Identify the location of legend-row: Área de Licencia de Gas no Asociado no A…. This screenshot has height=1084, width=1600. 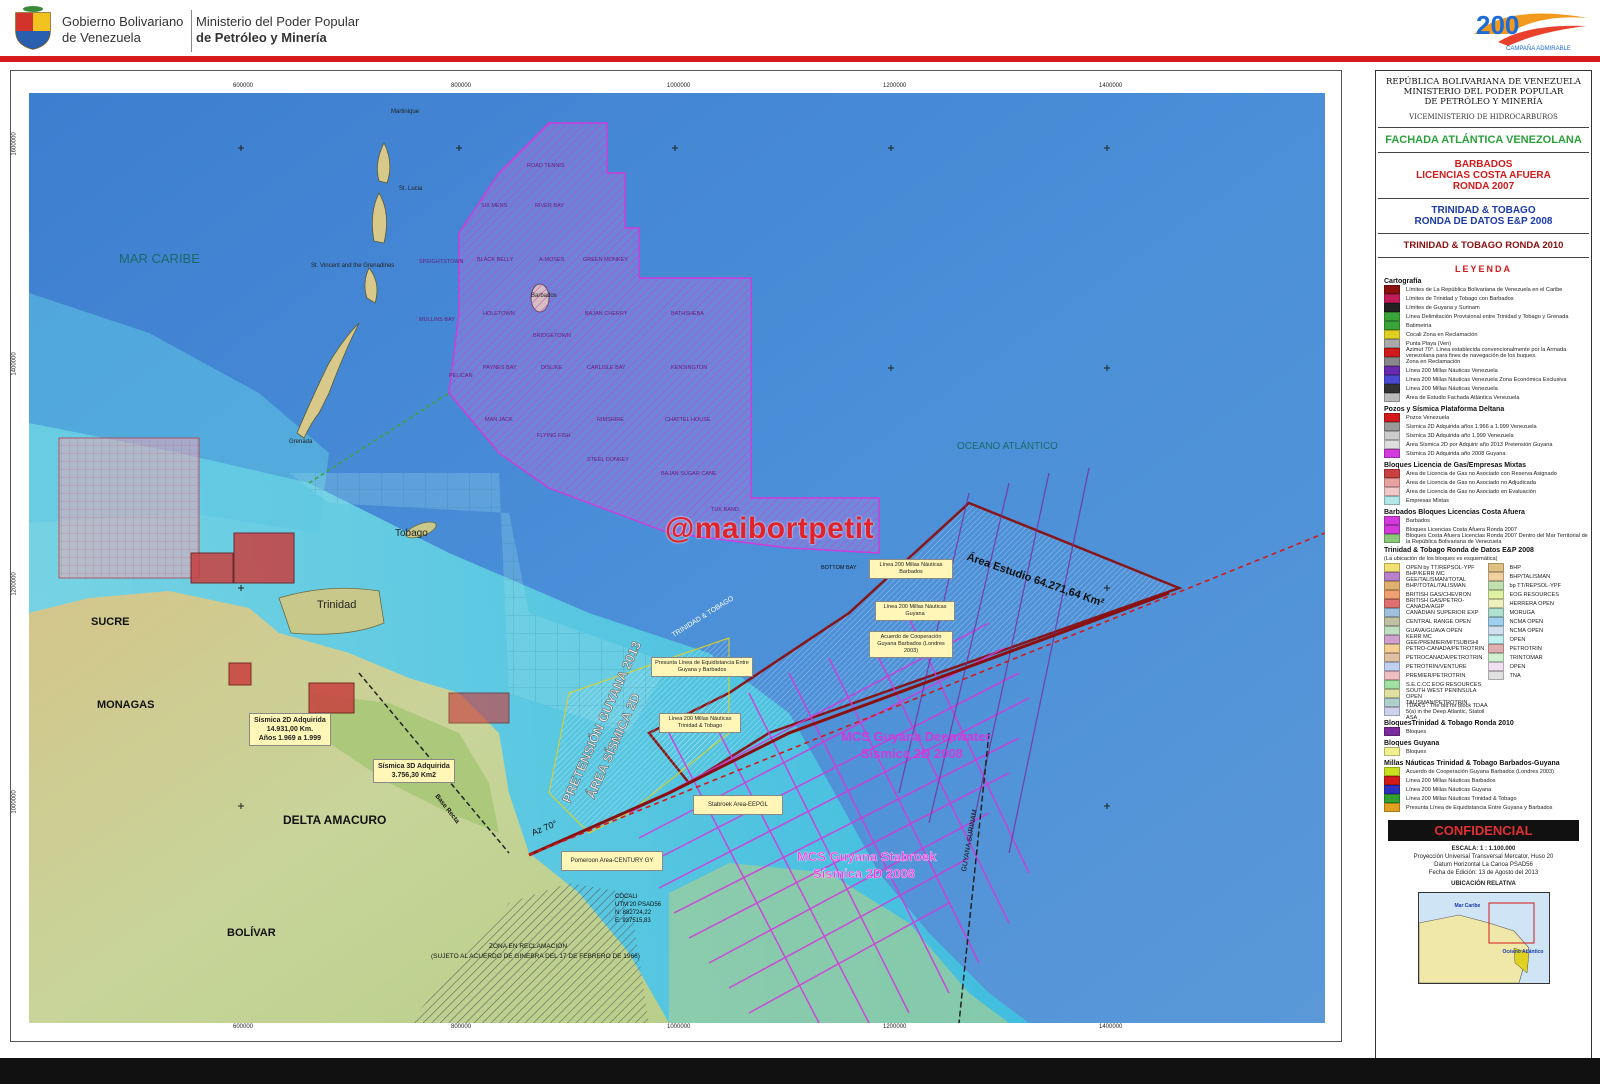
(1483, 482).